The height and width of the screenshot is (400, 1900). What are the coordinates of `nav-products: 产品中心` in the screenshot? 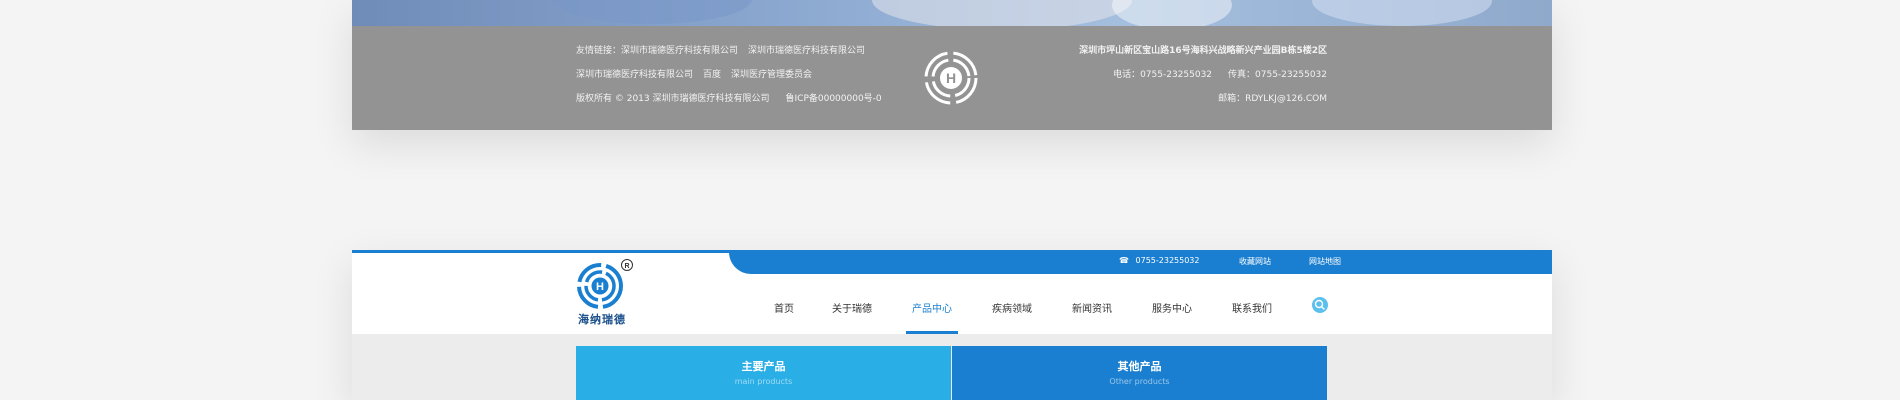 It's located at (932, 307).